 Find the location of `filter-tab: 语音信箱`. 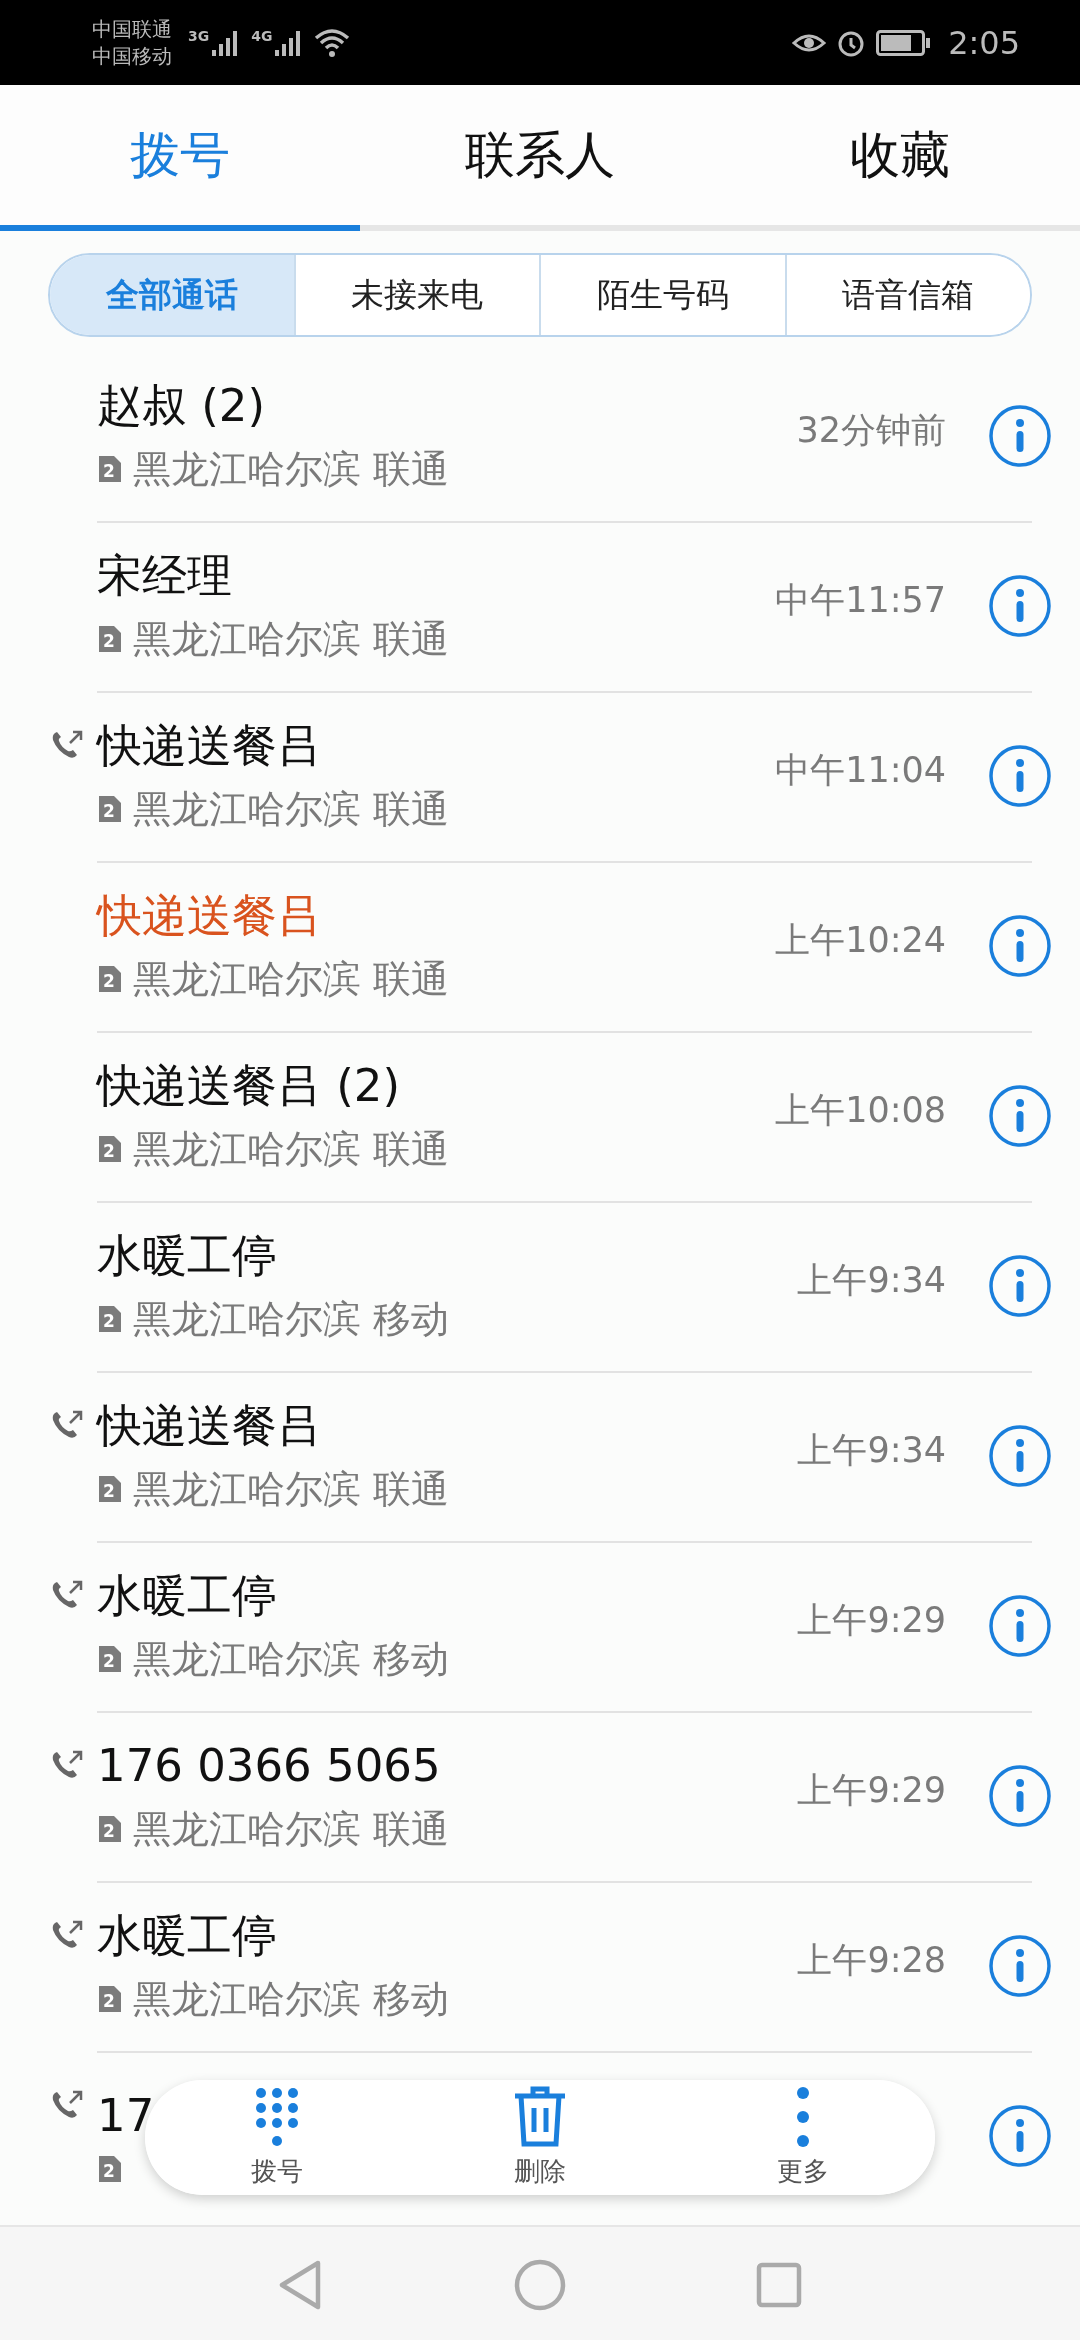

filter-tab: 语音信箱 is located at coordinates (907, 295).